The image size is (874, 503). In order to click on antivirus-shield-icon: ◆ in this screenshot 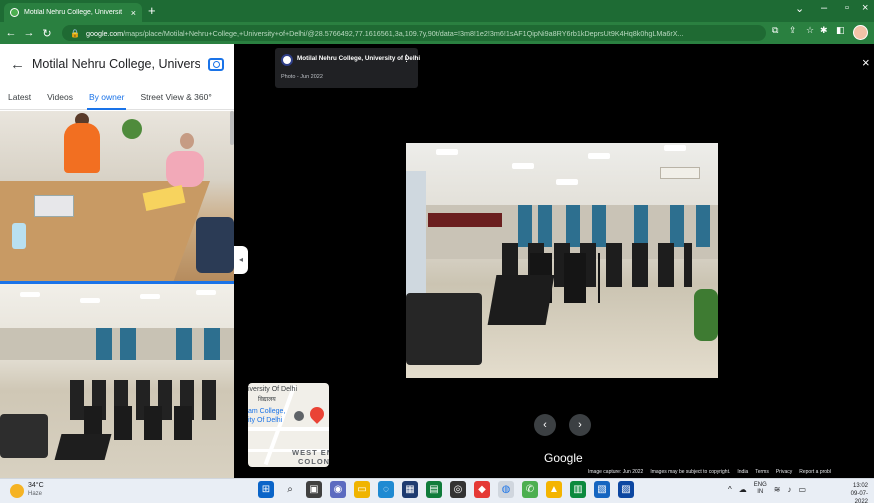, I will do `click(482, 489)`.